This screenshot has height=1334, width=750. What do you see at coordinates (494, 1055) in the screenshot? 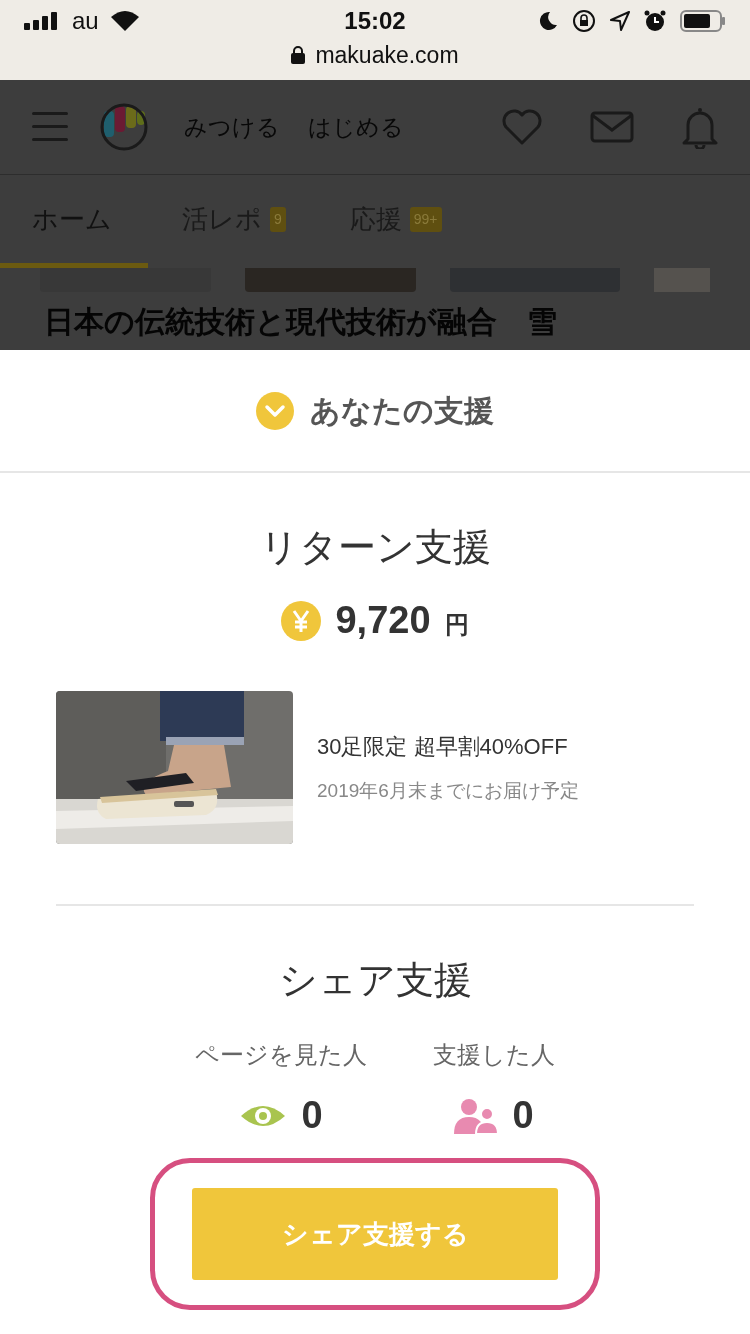
I see `stat-label: 支援した人` at bounding box center [494, 1055].